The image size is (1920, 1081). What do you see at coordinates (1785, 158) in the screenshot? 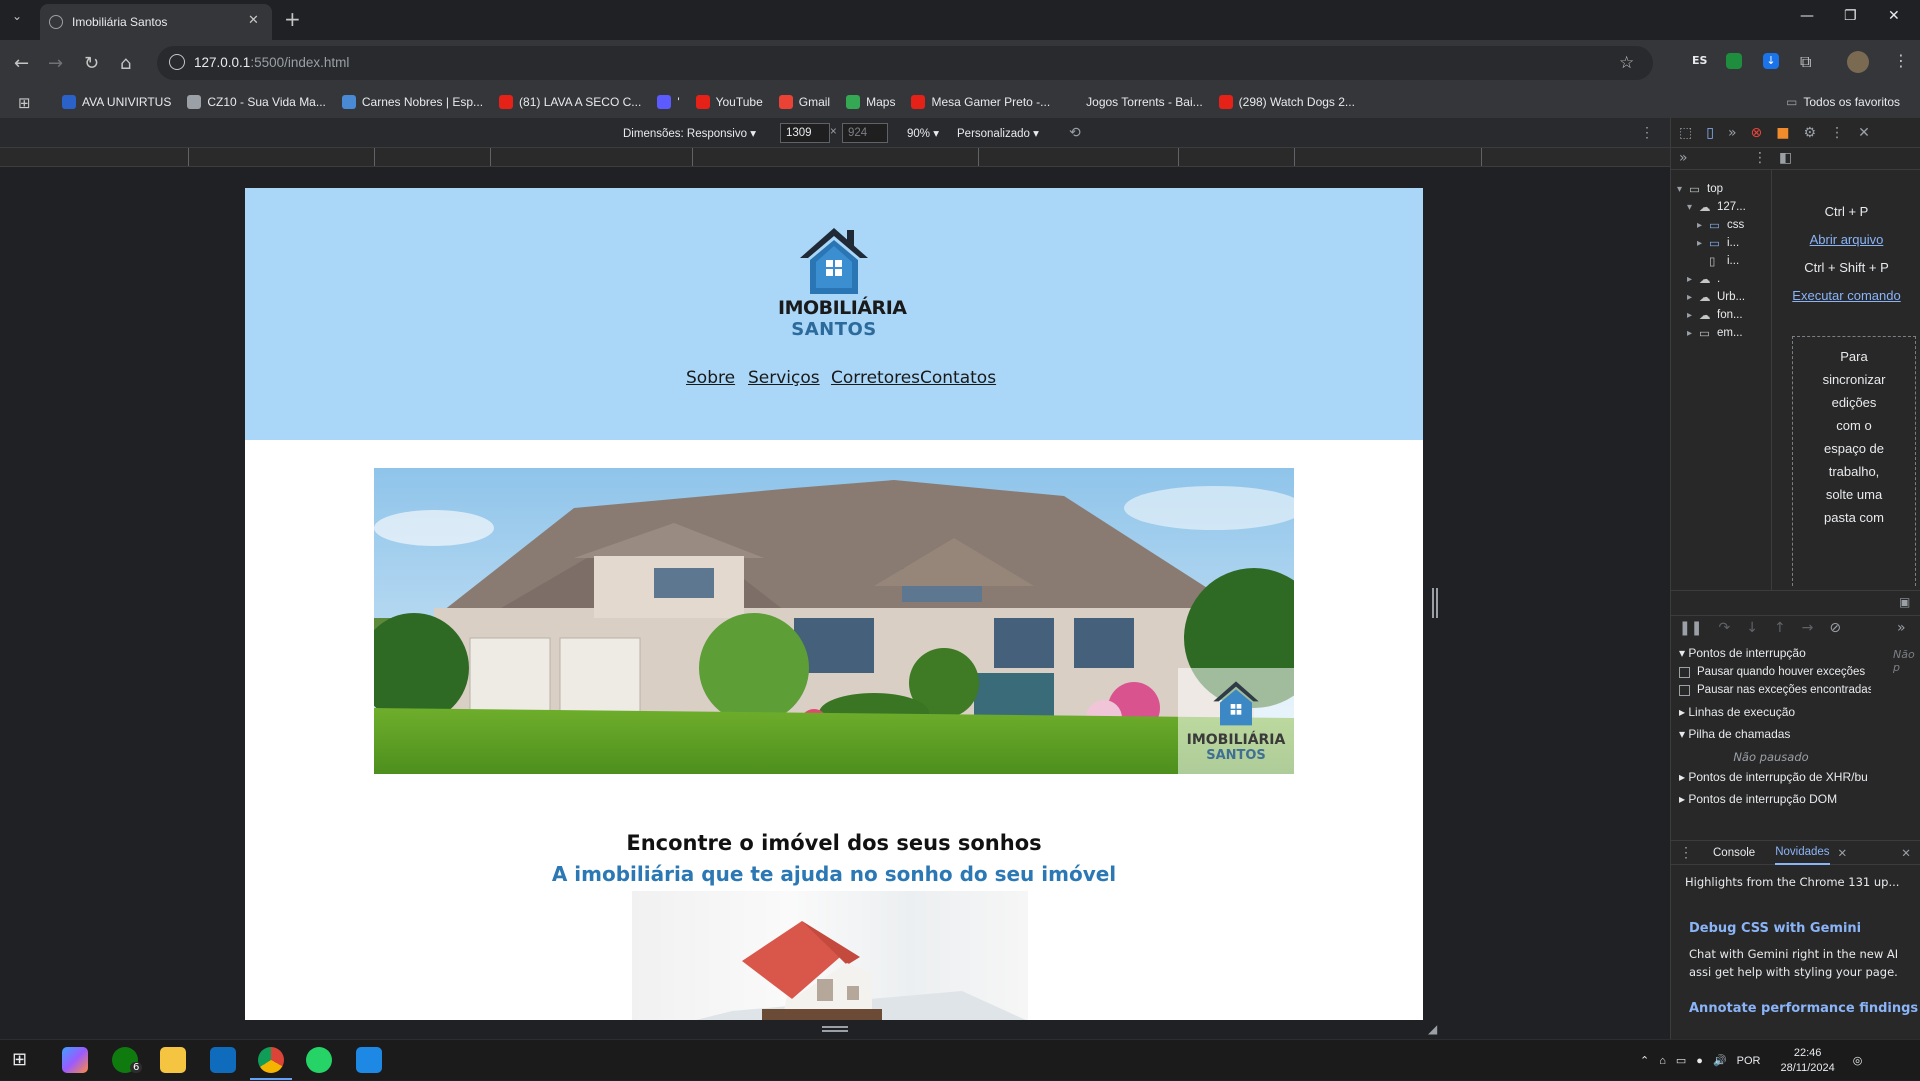
I see `toggle-sidebar-icon: ◧` at bounding box center [1785, 158].